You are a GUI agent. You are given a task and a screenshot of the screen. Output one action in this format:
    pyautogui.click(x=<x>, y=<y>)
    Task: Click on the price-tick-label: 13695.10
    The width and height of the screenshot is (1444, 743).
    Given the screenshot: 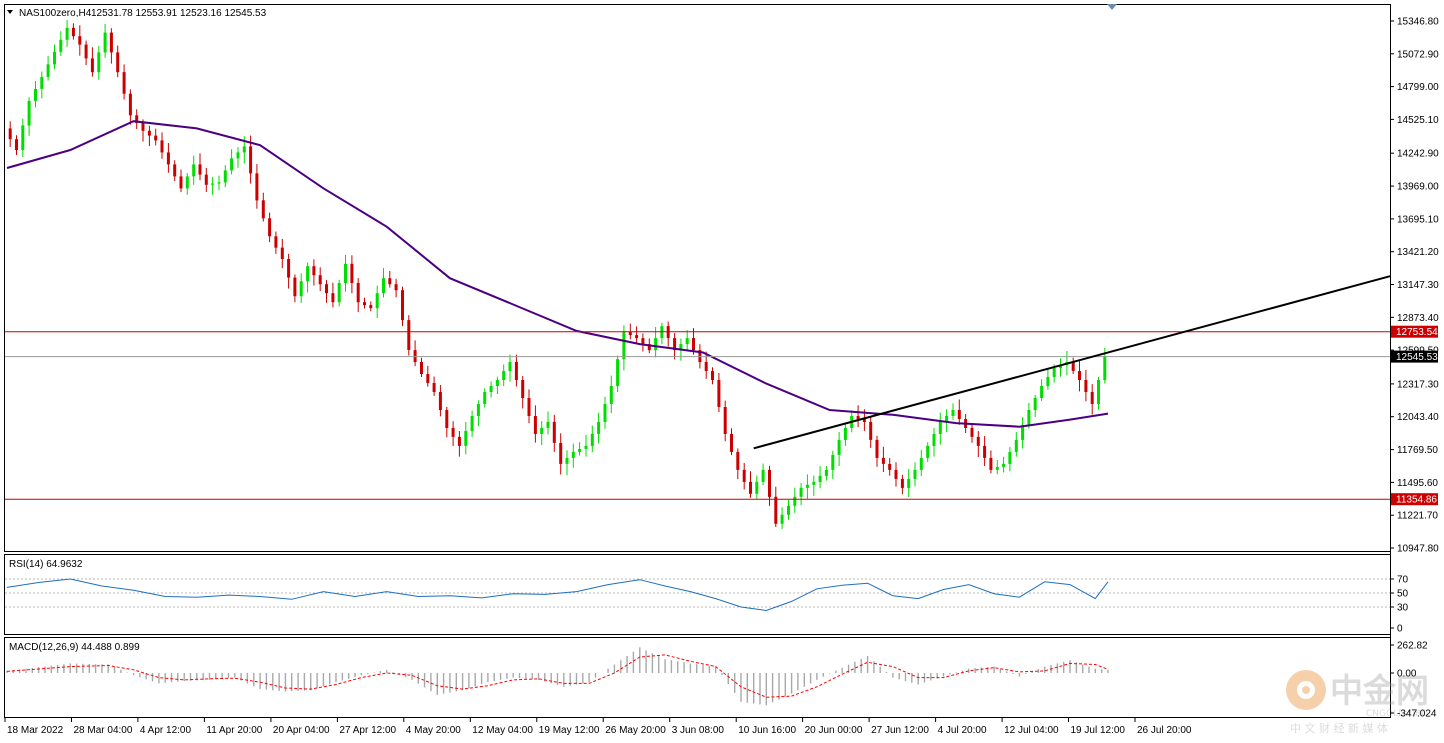 What is the action you would take?
    pyautogui.click(x=1418, y=219)
    